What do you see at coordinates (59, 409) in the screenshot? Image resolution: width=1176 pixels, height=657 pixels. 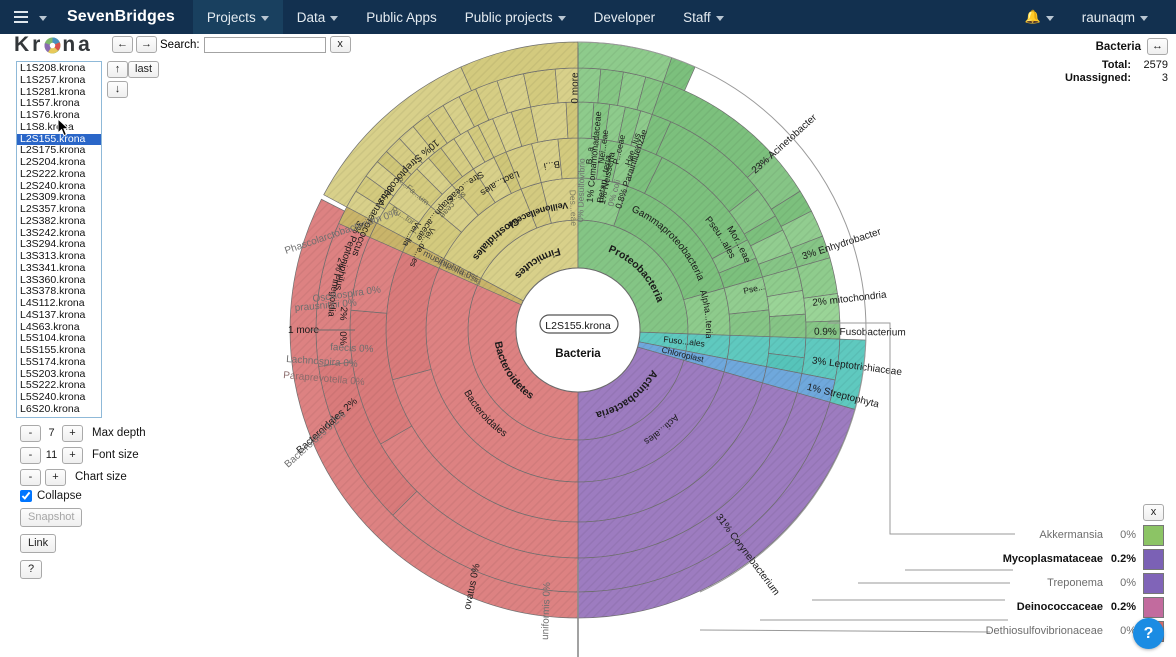 I see `file-list-item: L6S20.krona` at bounding box center [59, 409].